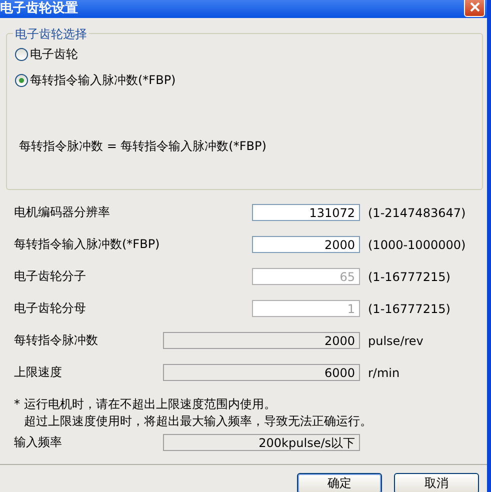  Describe the element at coordinates (62, 212) in the screenshot. I see `field-label: 电机编码器分辨率` at that location.